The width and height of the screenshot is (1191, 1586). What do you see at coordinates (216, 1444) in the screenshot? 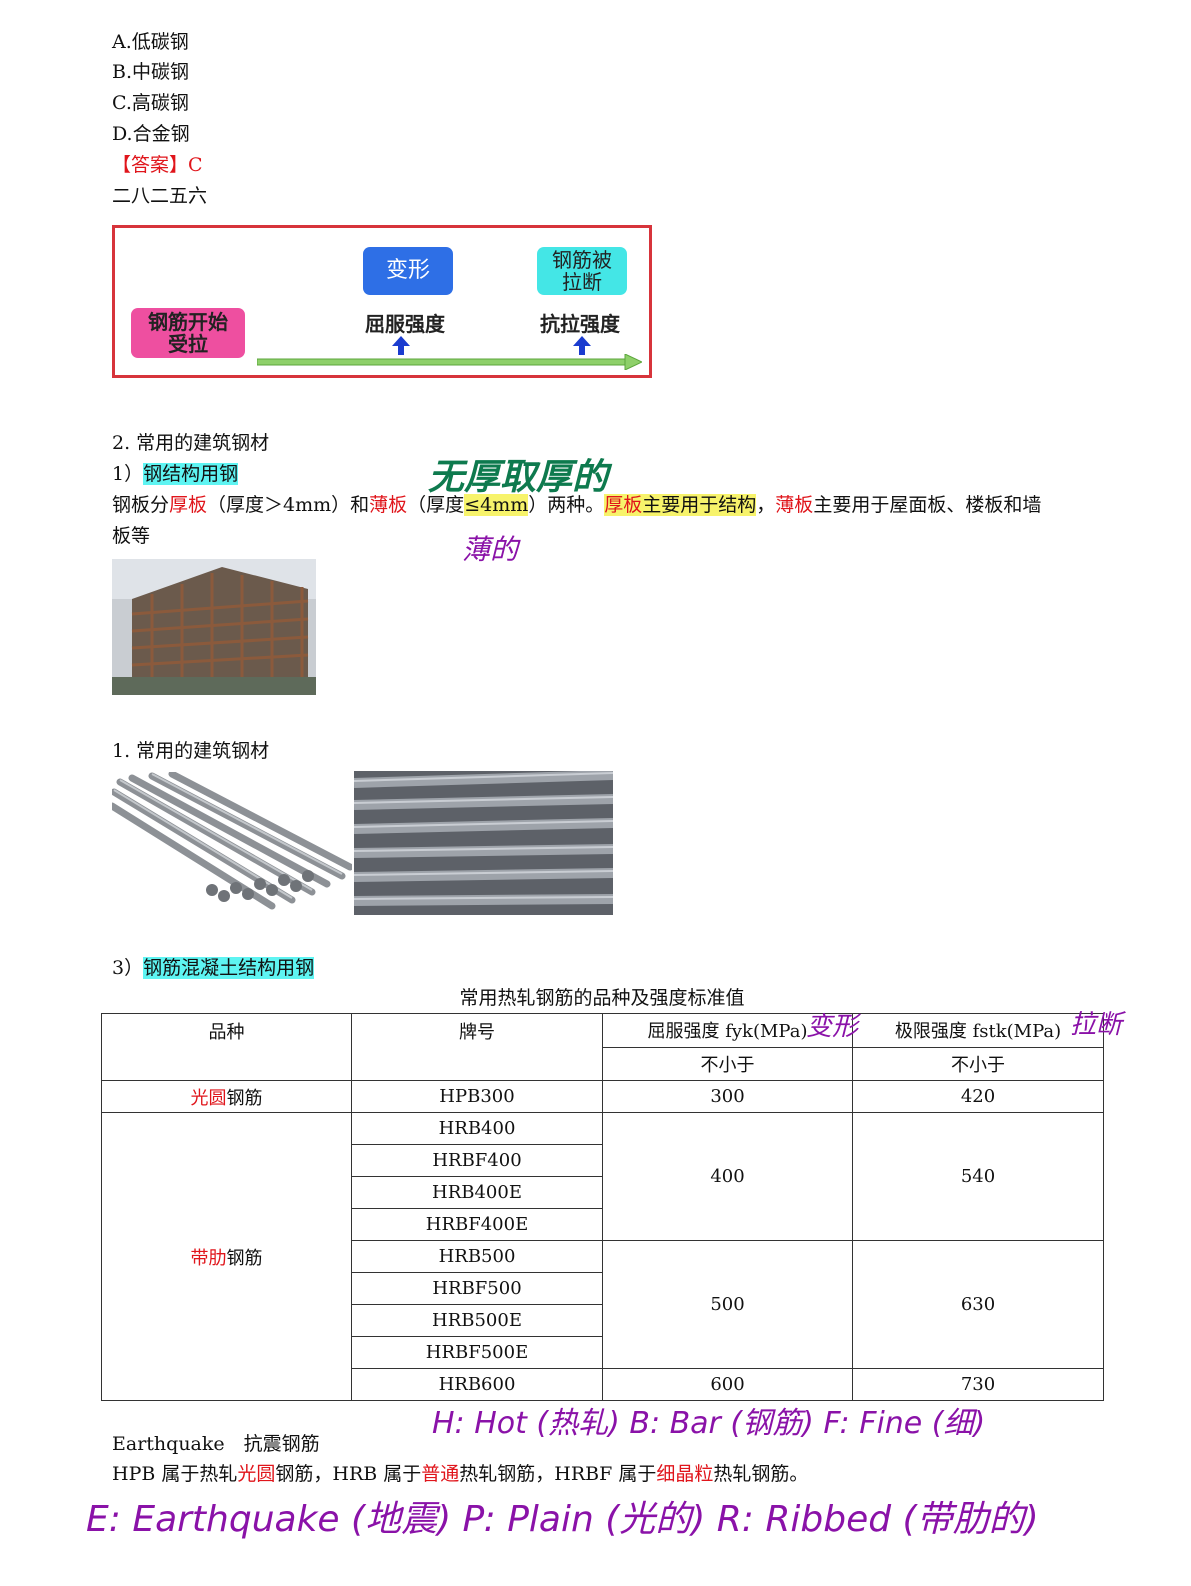
I see `earthquake-line: Earthquake 抗震钢筋` at bounding box center [216, 1444].